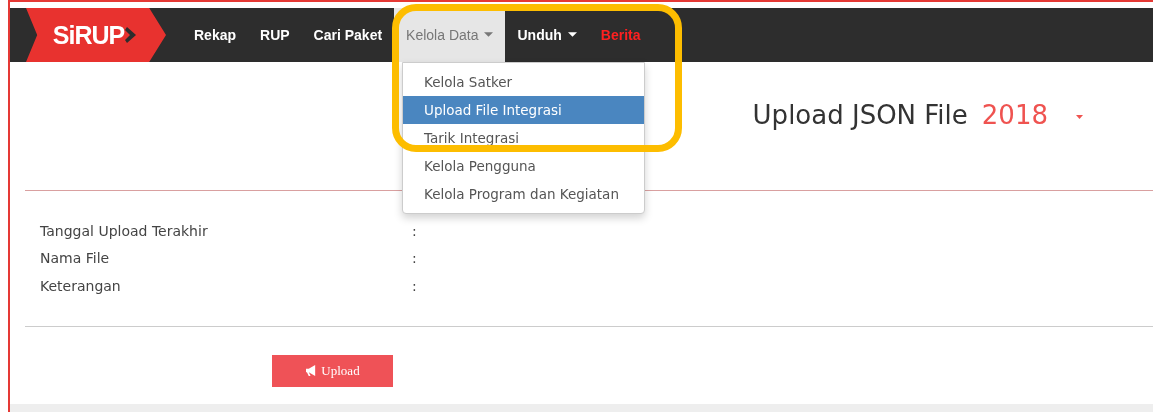  Describe the element at coordinates (547, 35) in the screenshot. I see `nav-link: Unduh` at that location.